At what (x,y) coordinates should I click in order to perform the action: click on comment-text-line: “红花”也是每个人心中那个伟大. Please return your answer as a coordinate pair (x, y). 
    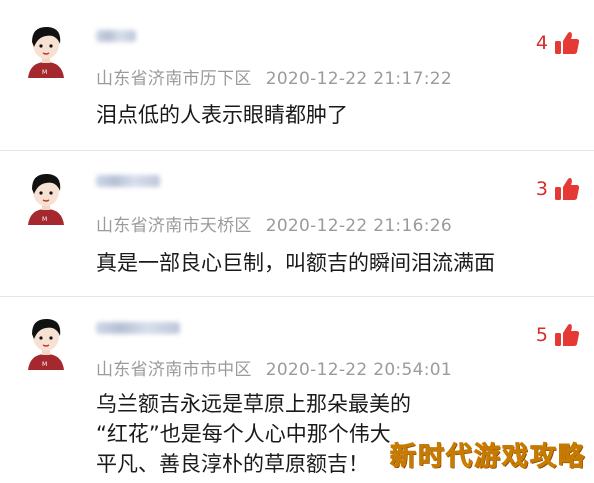
    Looking at the image, I should click on (243, 434).